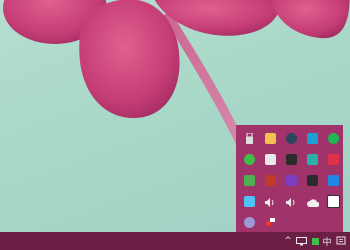 The width and height of the screenshot is (350, 250). I want to click on mail-app-icon, so click(270, 180).